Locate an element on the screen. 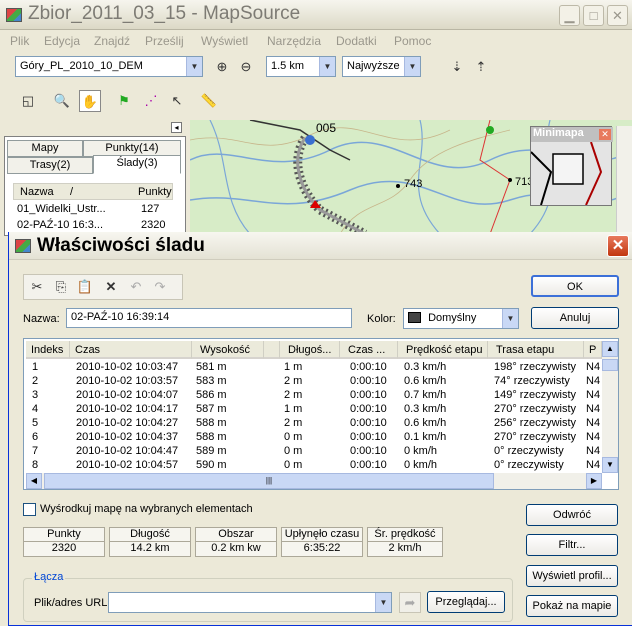 This screenshot has height=626, width=632. column-leg-speed: Prędkość etapu is located at coordinates (443, 350).